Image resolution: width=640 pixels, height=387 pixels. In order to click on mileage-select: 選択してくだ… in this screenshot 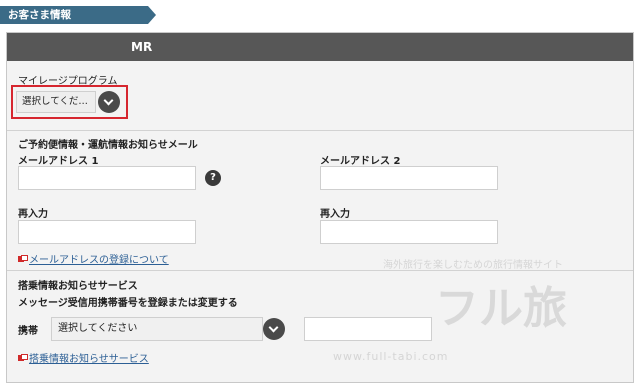, I will do `click(56, 102)`.